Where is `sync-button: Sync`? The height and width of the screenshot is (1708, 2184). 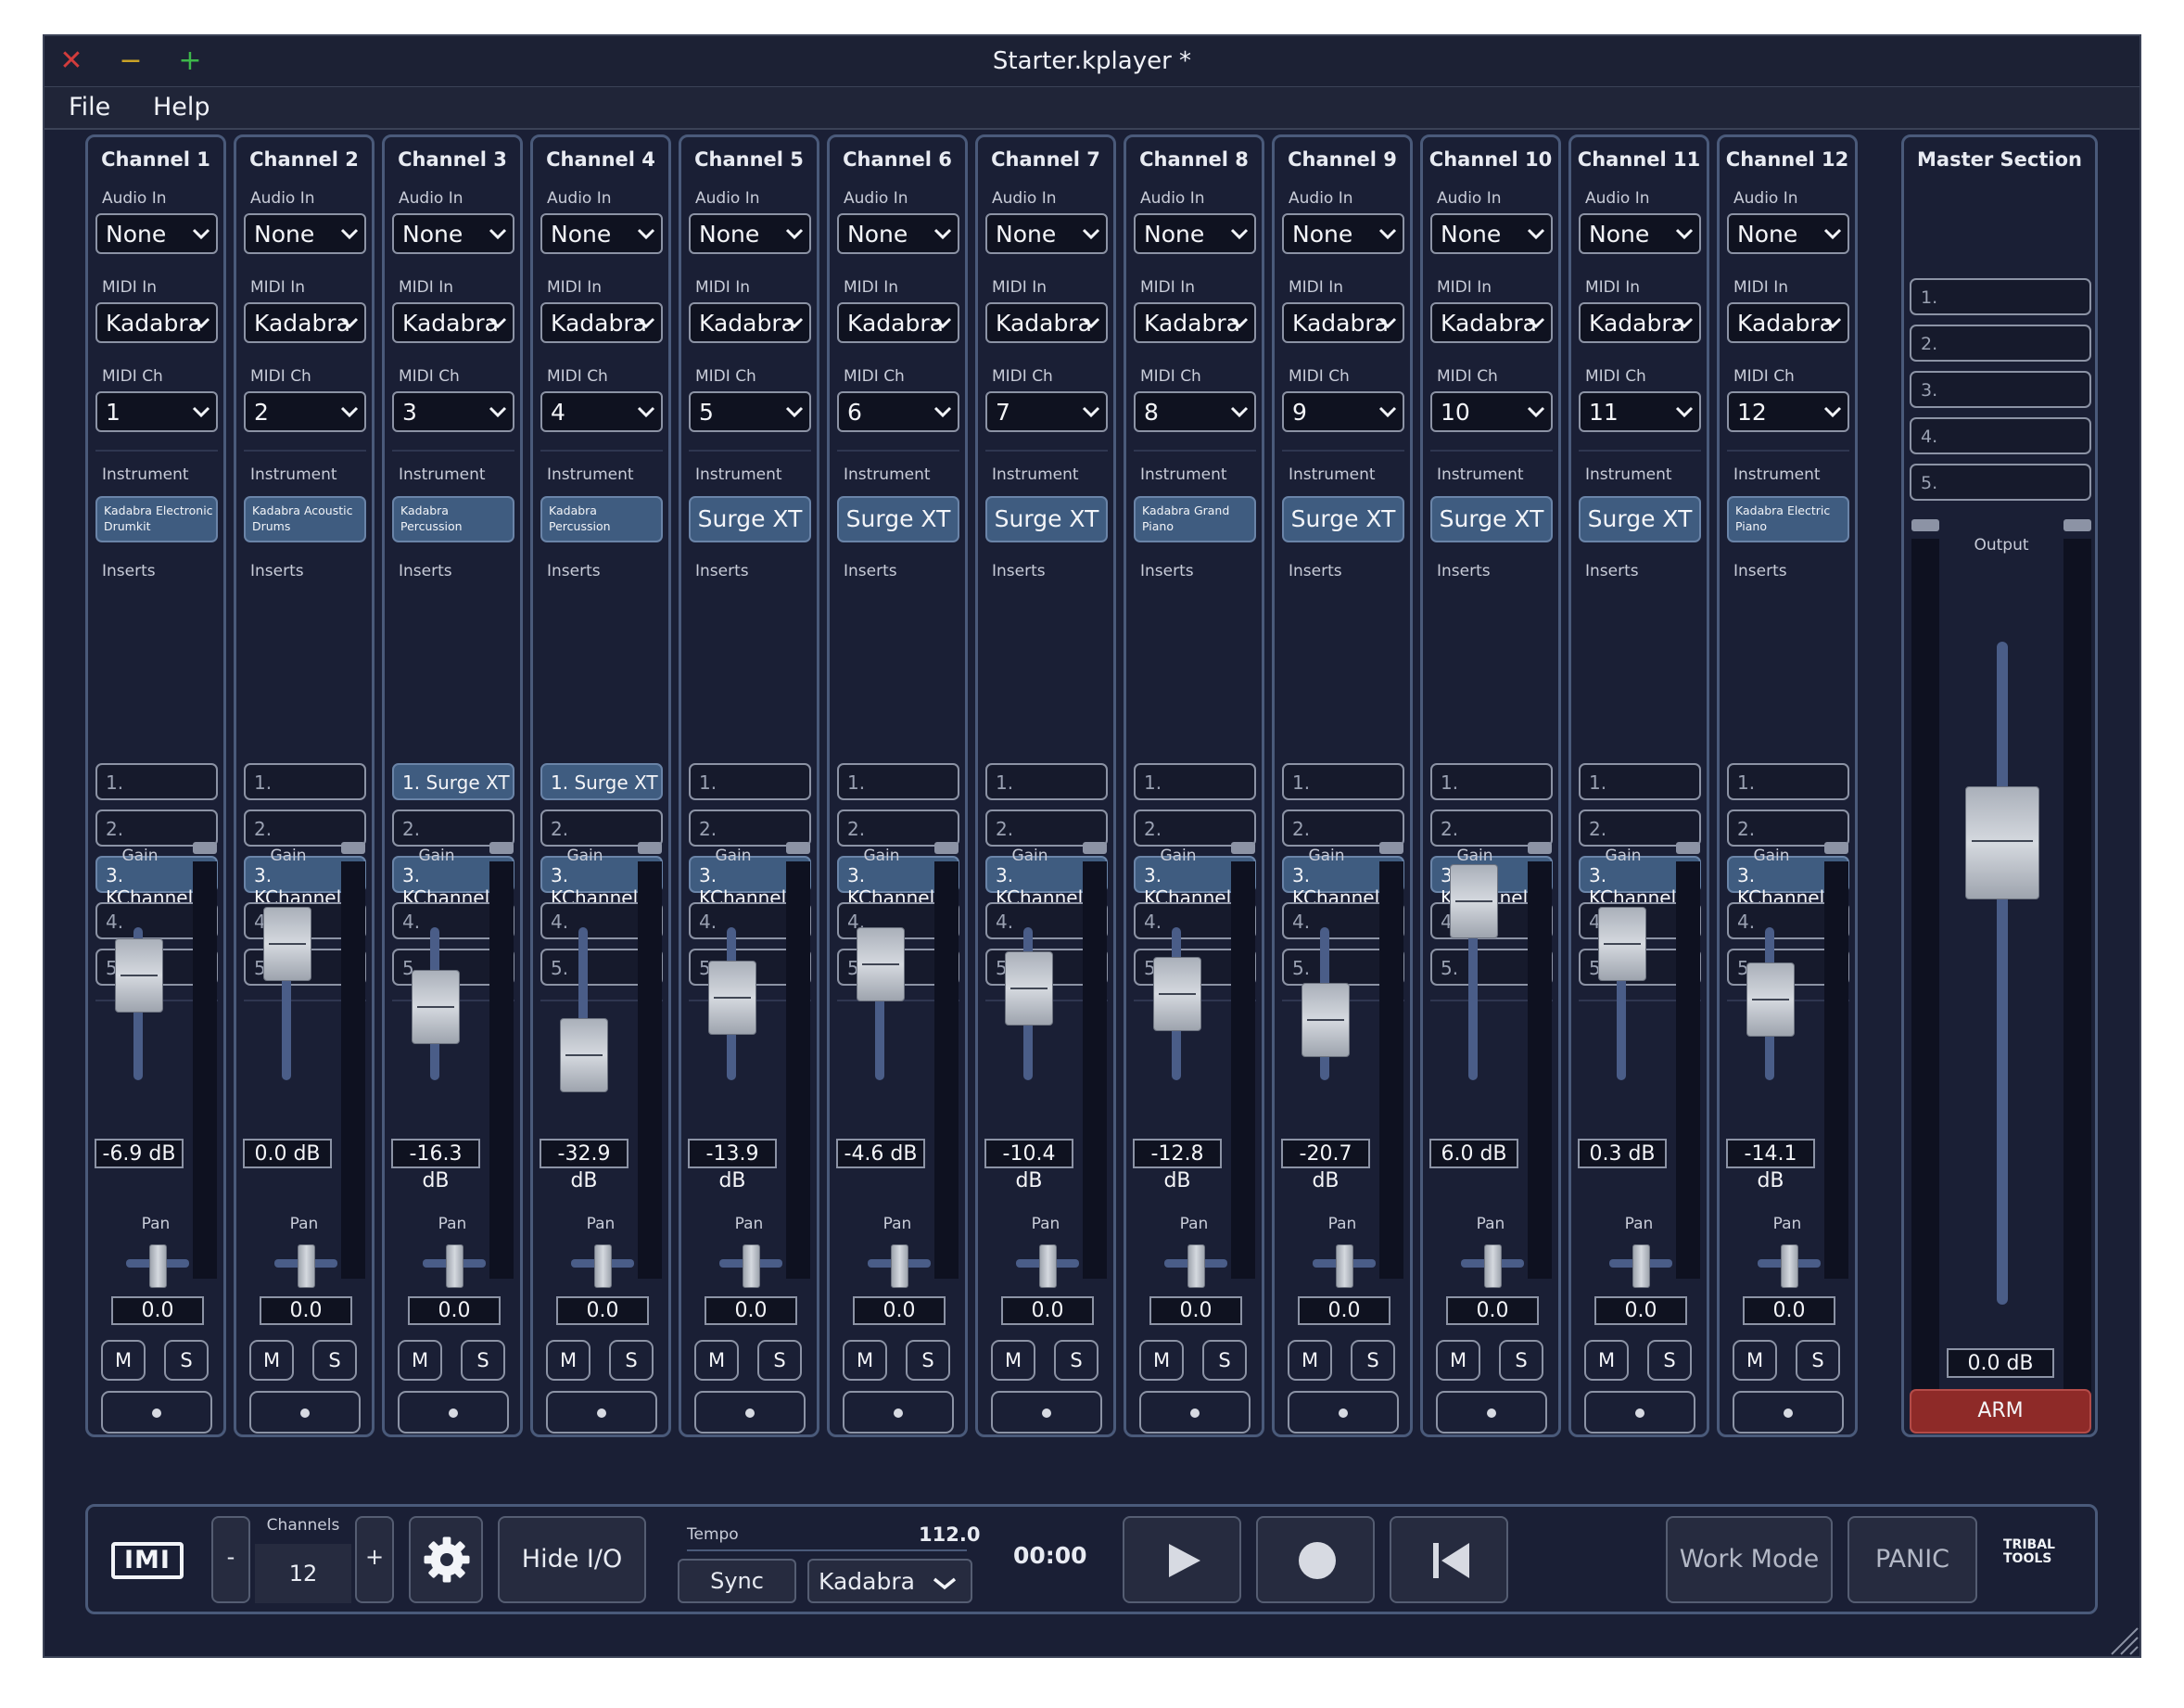
sync-button: Sync is located at coordinates (737, 1581).